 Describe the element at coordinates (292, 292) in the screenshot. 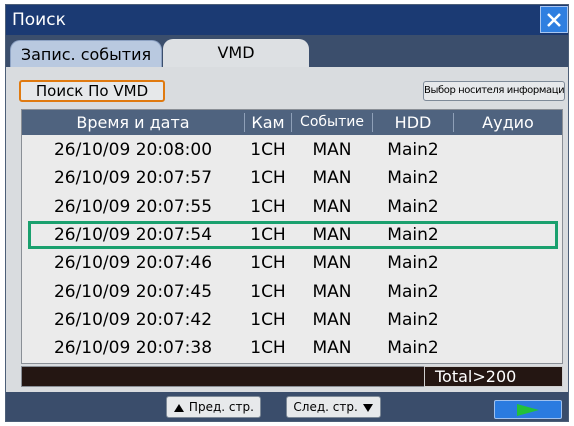

I see `table-row: 26/10/09 20:07:45 1CH MAN Main2` at that location.